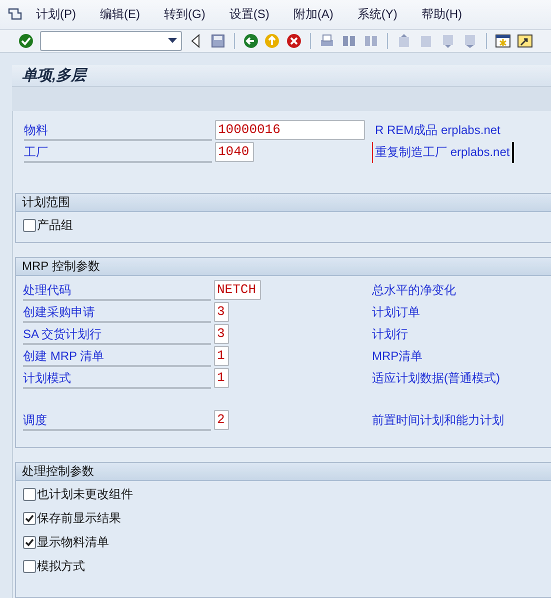  Describe the element at coordinates (283, 267) in the screenshot. I see `section-header: MRP 控制参数` at that location.